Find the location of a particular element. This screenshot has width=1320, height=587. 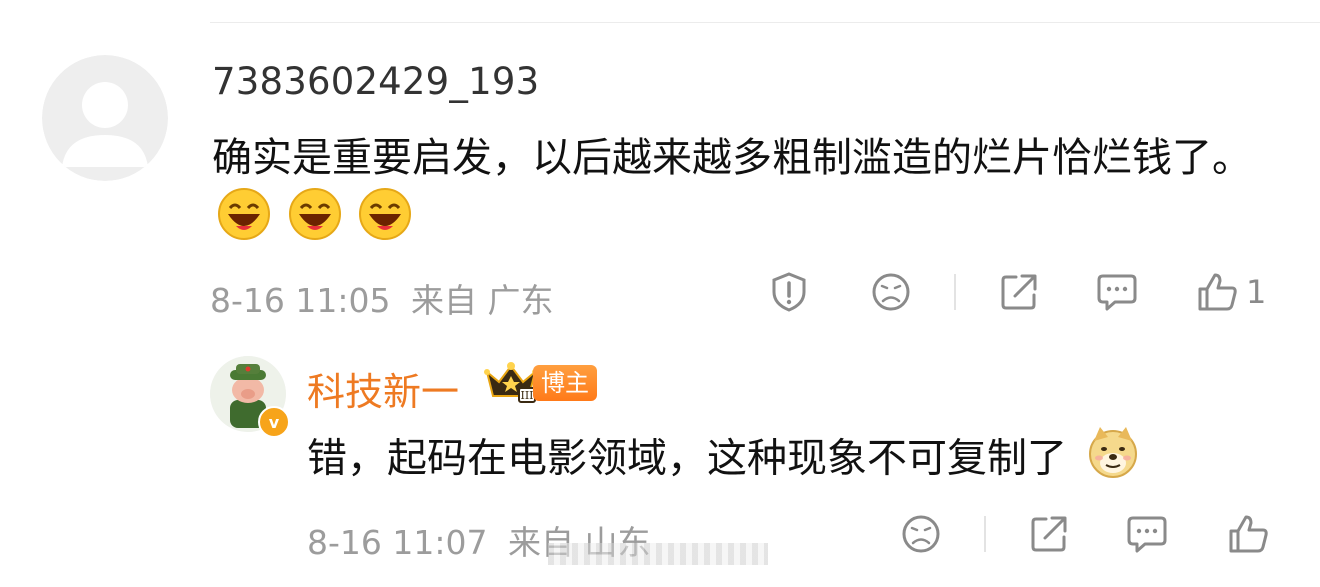

dislike-button is located at coordinates (891, 292).